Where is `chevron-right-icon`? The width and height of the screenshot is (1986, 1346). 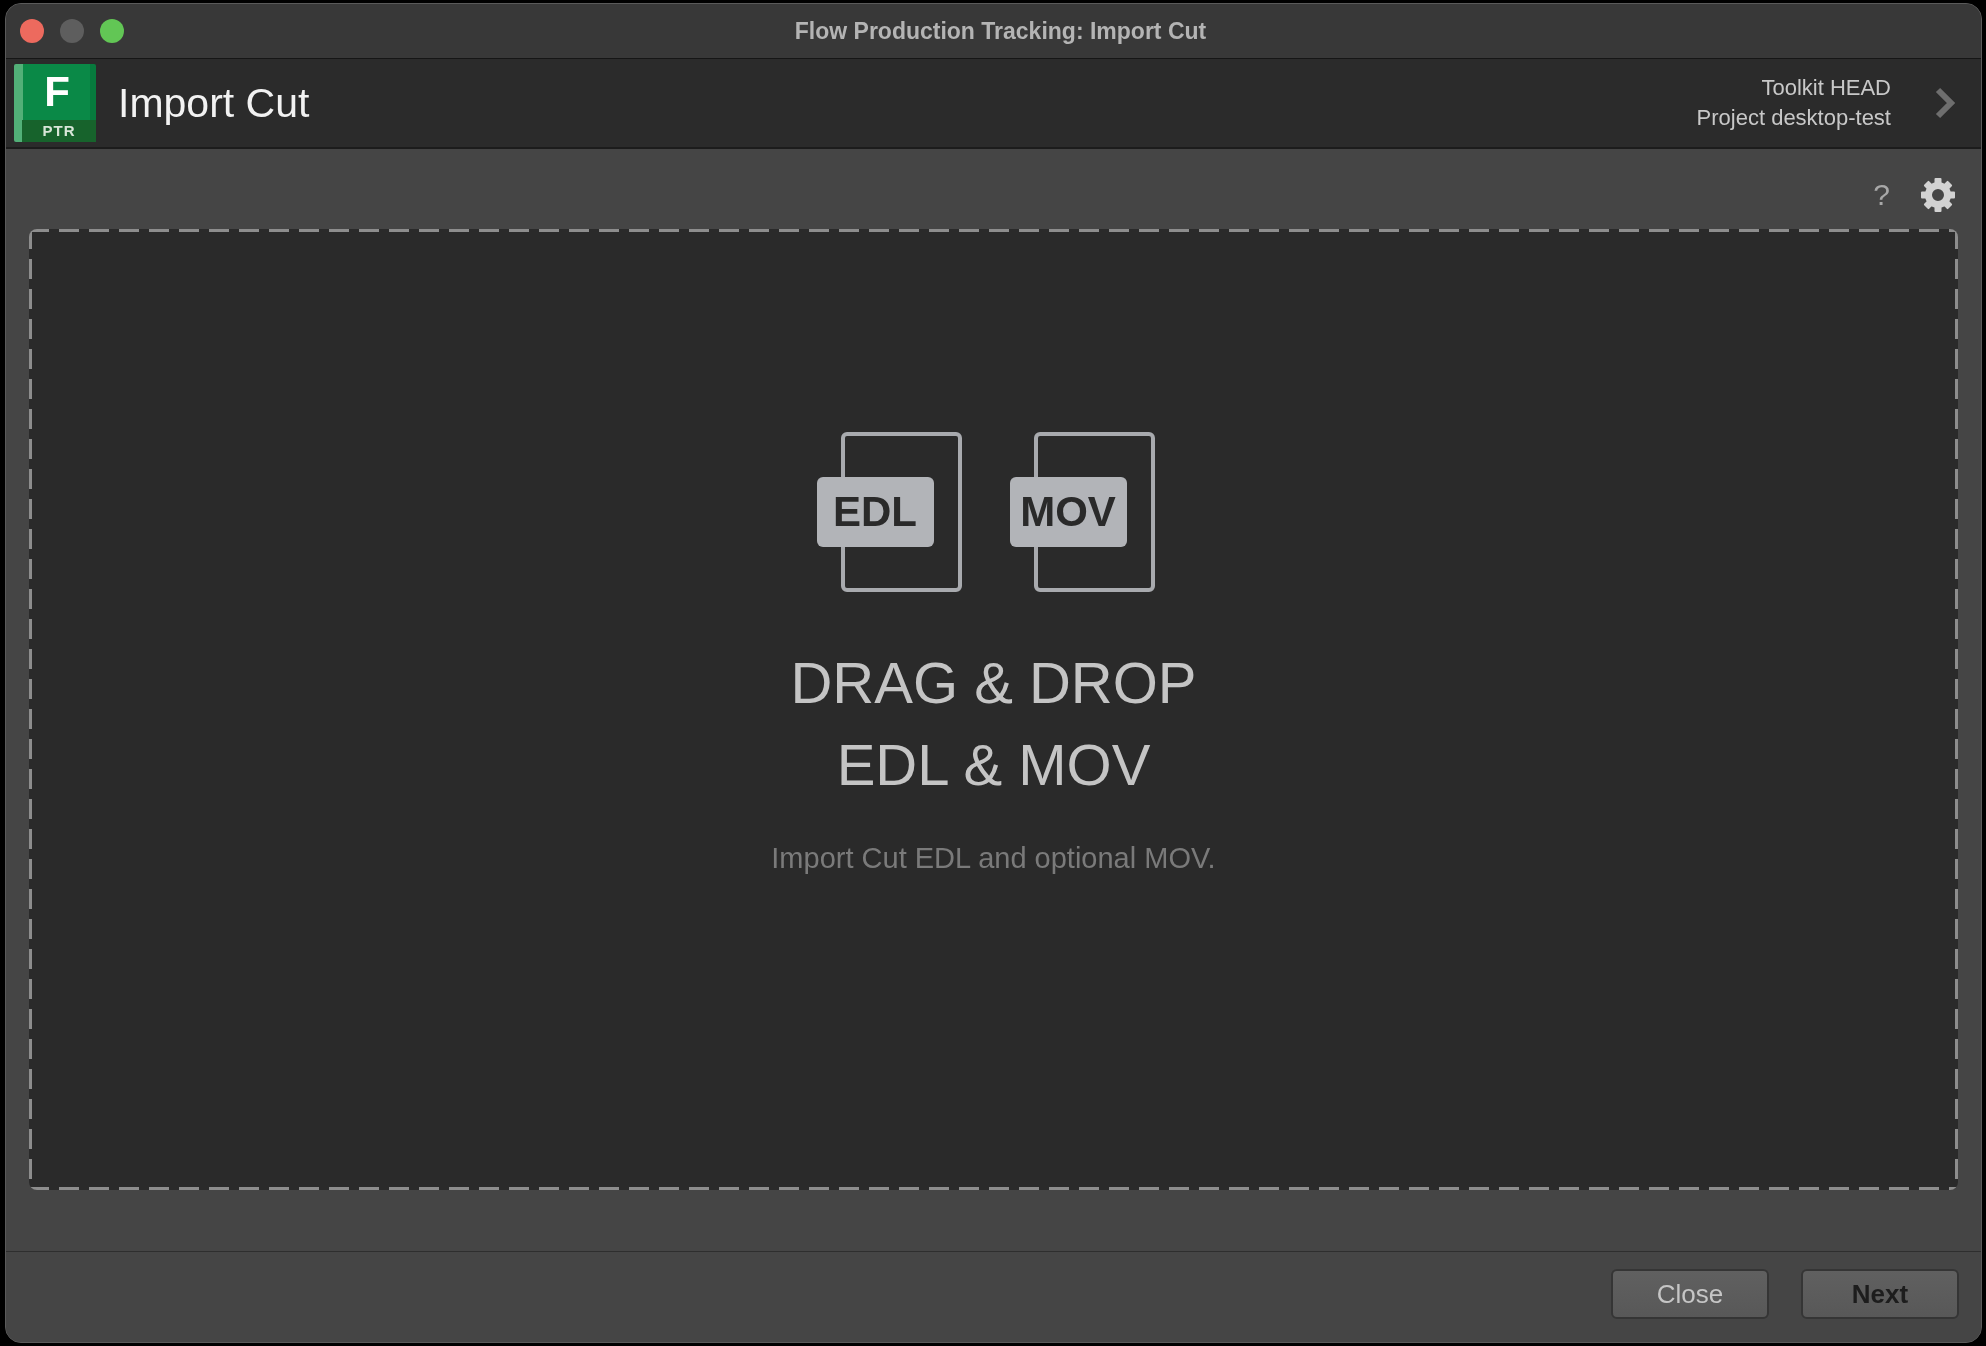
chevron-right-icon is located at coordinates (1945, 103).